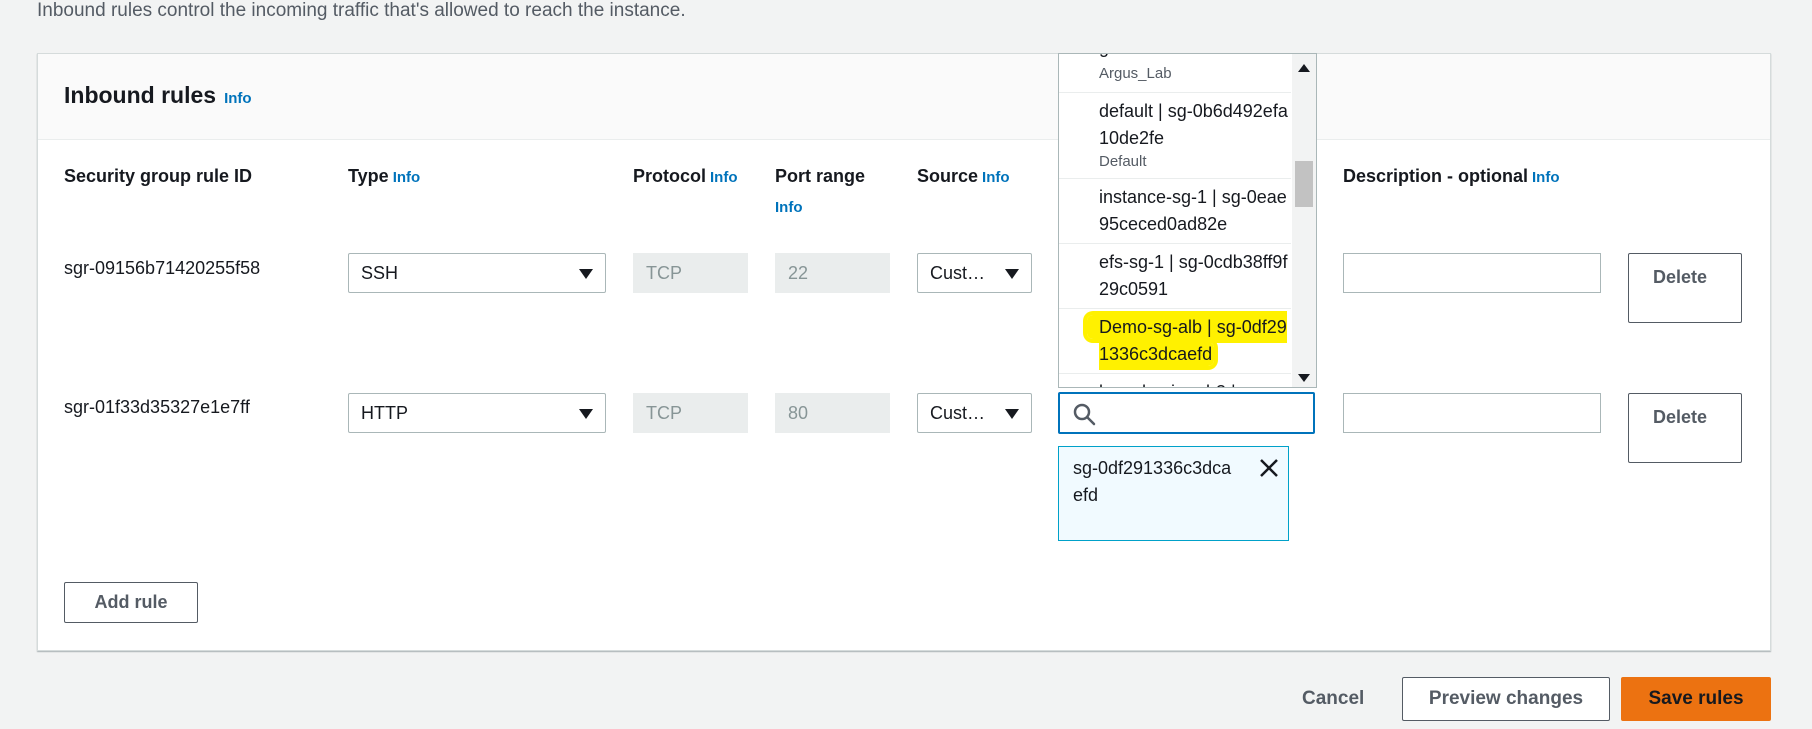 This screenshot has height=729, width=1812. I want to click on dropdown-option: g Argus_Lab, so click(1175, 73).